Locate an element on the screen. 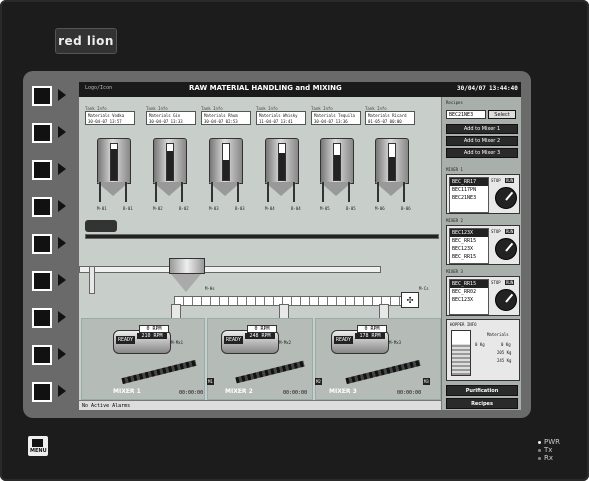 The width and height of the screenshot is (589, 481). tank-info-2: Tank Info Materials Gin 30-04-07 13:33 is located at coordinates (171, 117).